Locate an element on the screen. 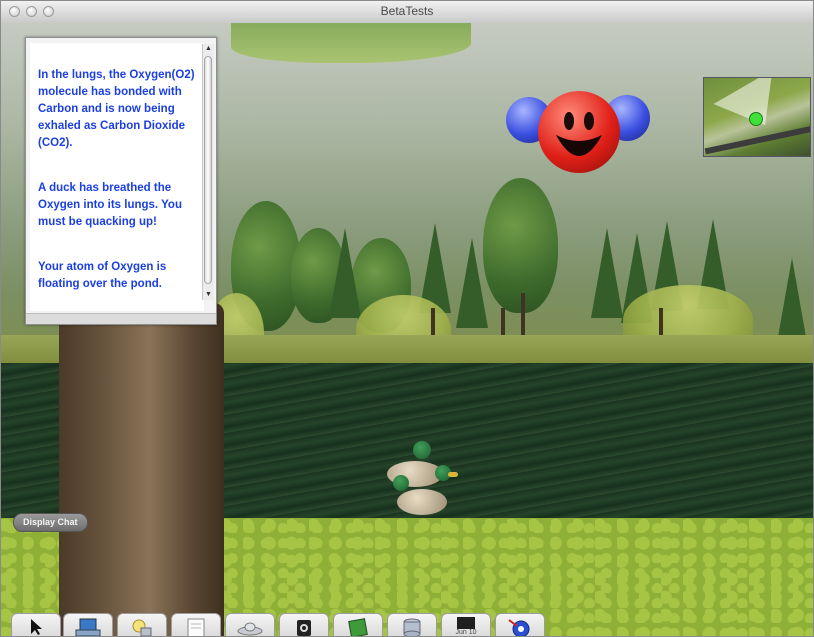 The width and height of the screenshot is (814, 637). book-tool-button is located at coordinates (358, 624).